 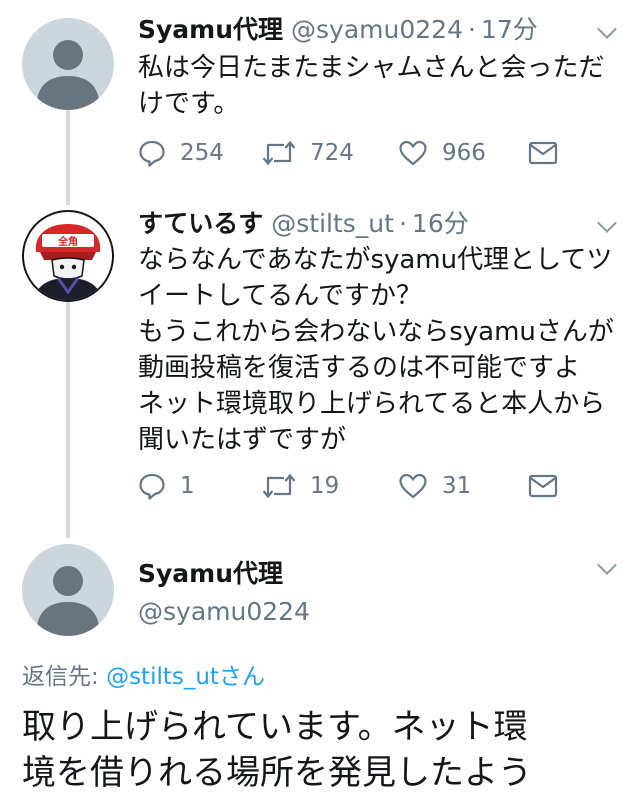 I want to click on like-count: 966, so click(x=464, y=153).